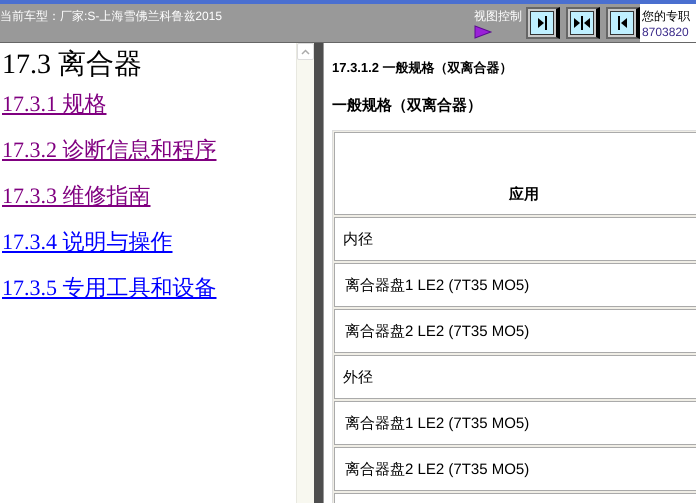 The image size is (696, 503). I want to click on section-link: 17.3.1 规格, so click(54, 112).